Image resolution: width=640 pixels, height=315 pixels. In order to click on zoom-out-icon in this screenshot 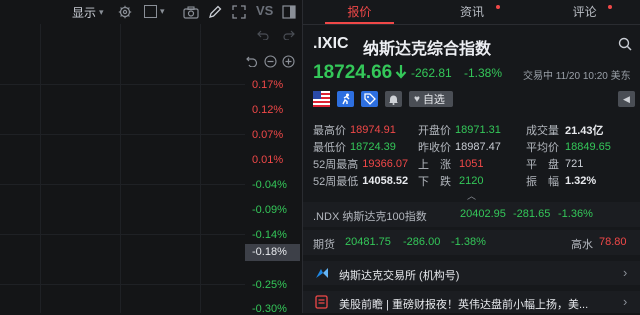, I will do `click(270, 61)`.